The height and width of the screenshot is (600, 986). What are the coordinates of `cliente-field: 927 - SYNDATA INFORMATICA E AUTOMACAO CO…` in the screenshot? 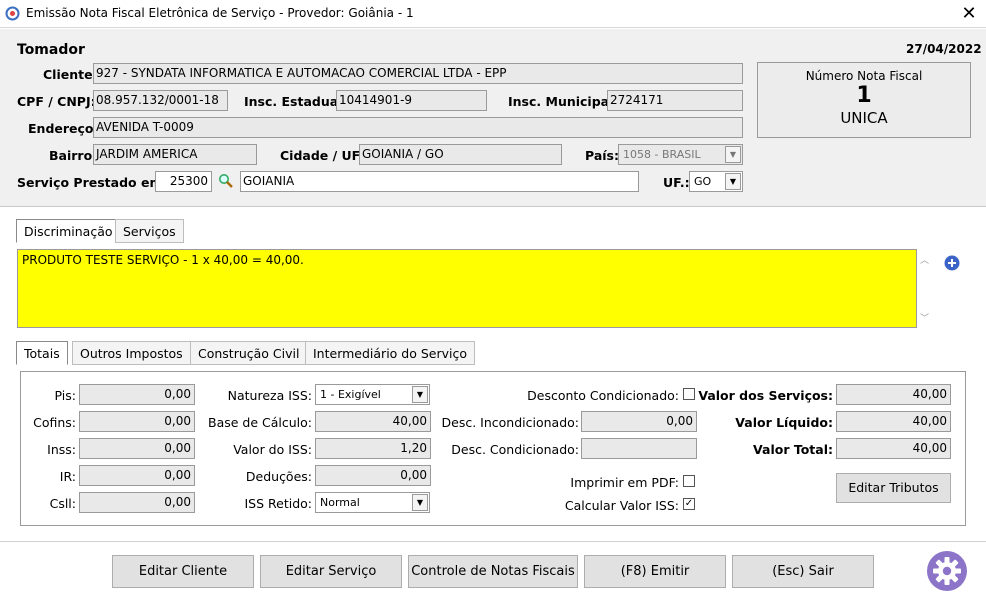 It's located at (418, 73).